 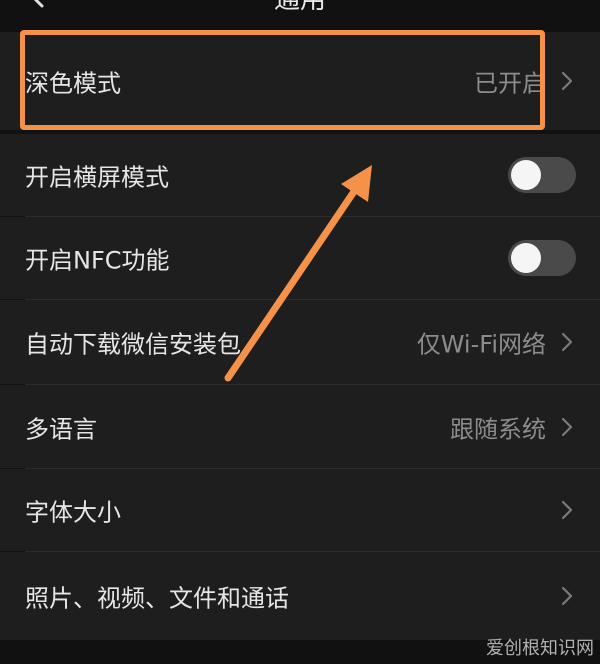 I want to click on row-label: 字体大小, so click(x=73, y=512).